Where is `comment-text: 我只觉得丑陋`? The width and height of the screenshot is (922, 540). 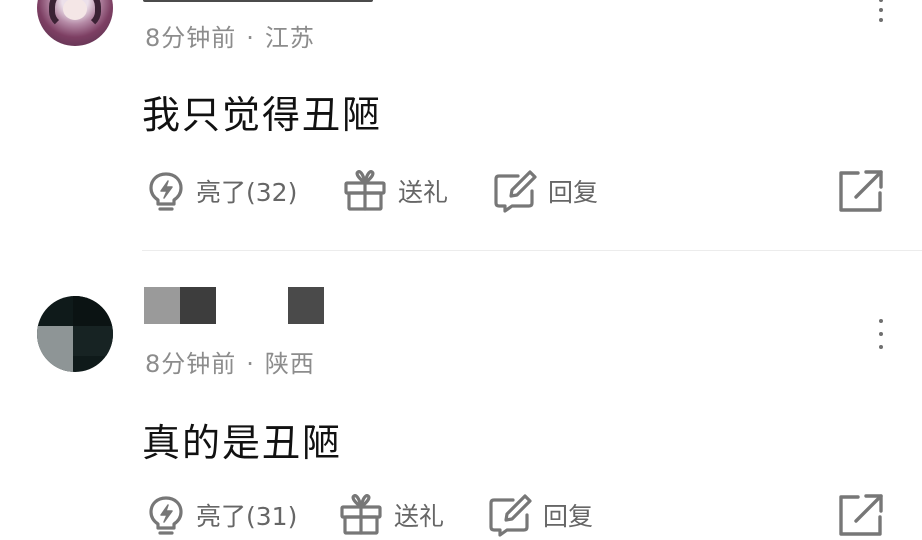 comment-text: 我只觉得丑陋 is located at coordinates (262, 115).